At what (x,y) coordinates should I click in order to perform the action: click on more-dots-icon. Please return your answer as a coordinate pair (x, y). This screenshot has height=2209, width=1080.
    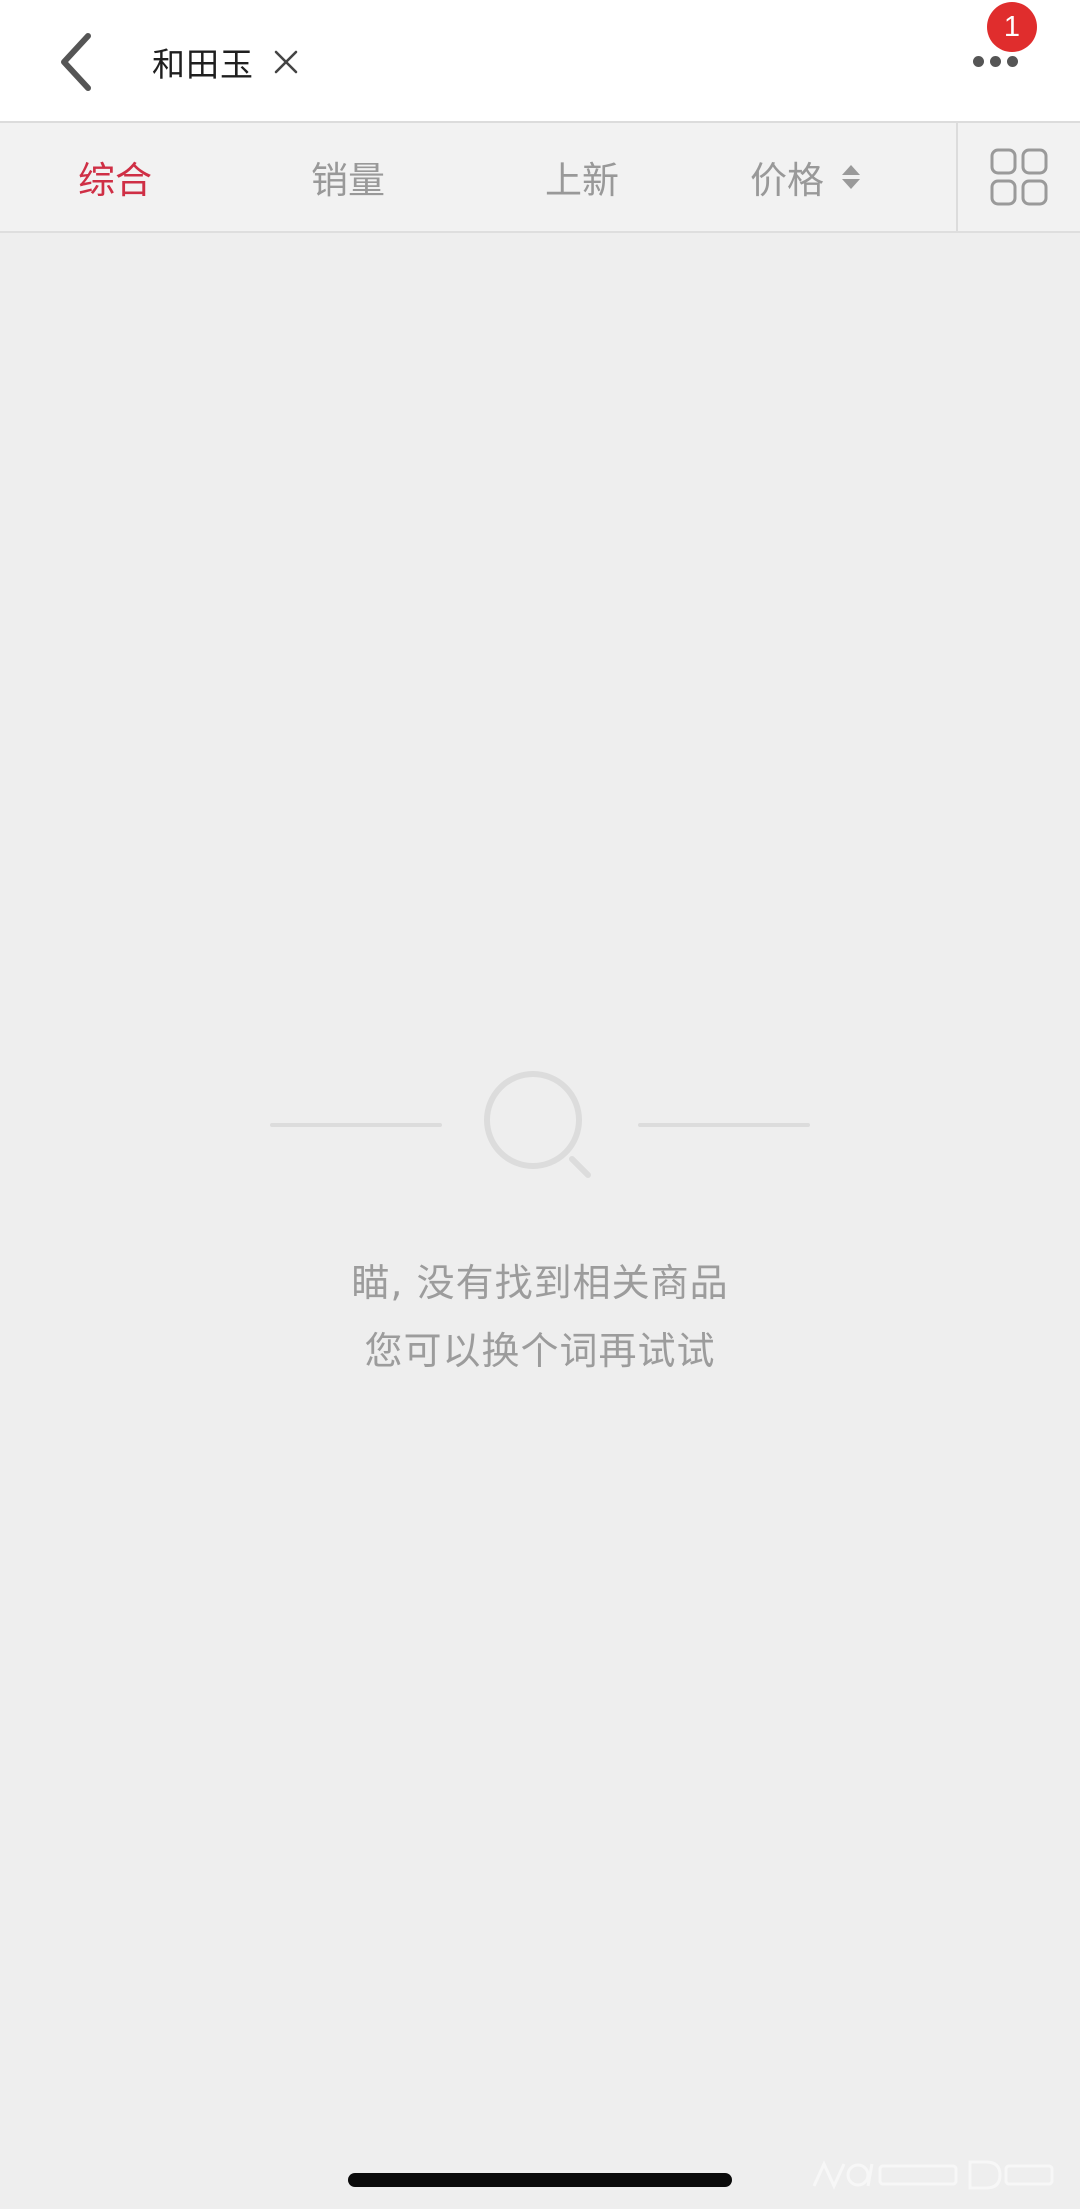
    Looking at the image, I should click on (995, 61).